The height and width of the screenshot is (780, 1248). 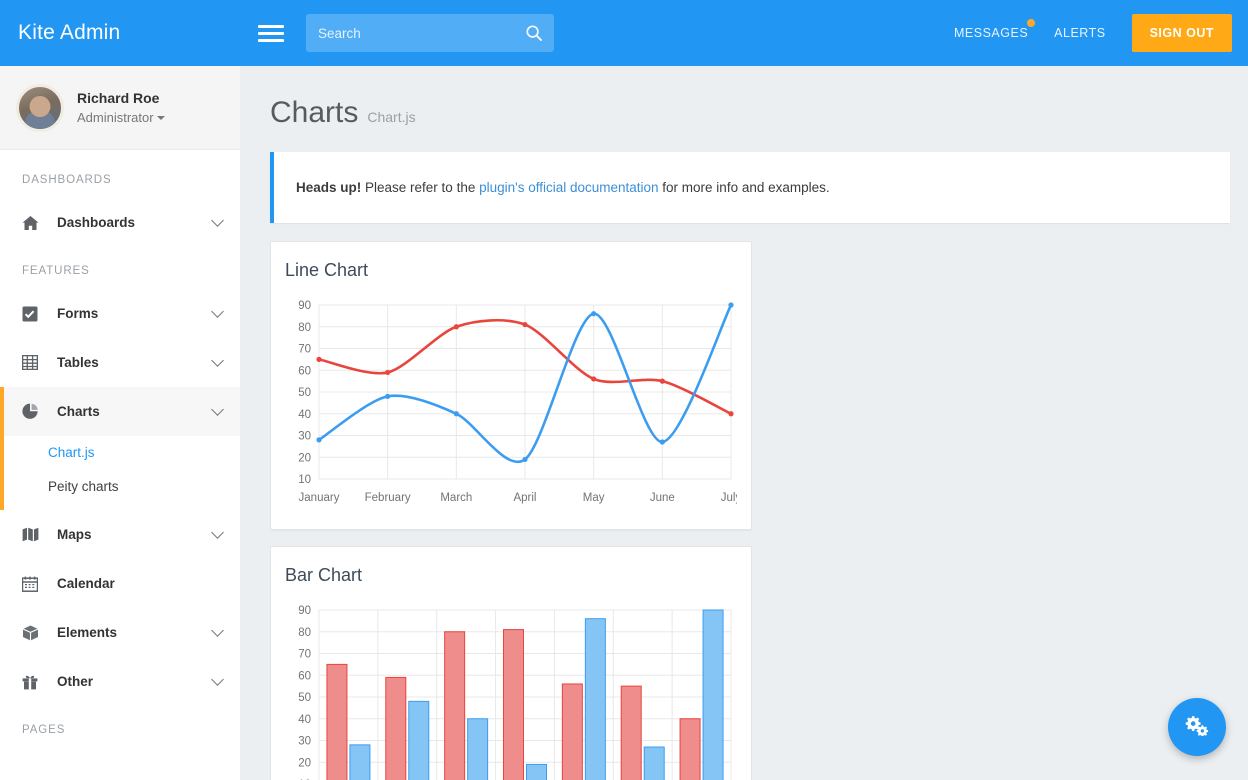 What do you see at coordinates (33, 223) in the screenshot?
I see `home-icon` at bounding box center [33, 223].